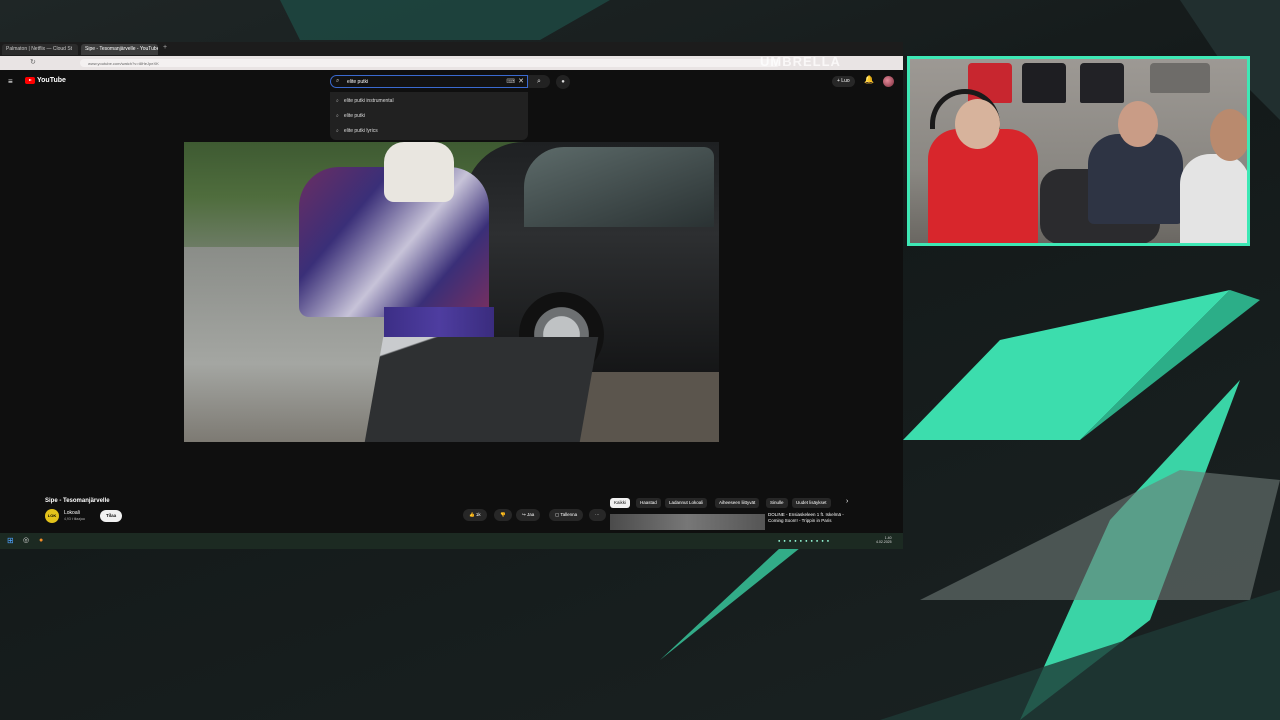 The width and height of the screenshot is (1280, 720). I want to click on like-button: 👍 1k, so click(475, 515).